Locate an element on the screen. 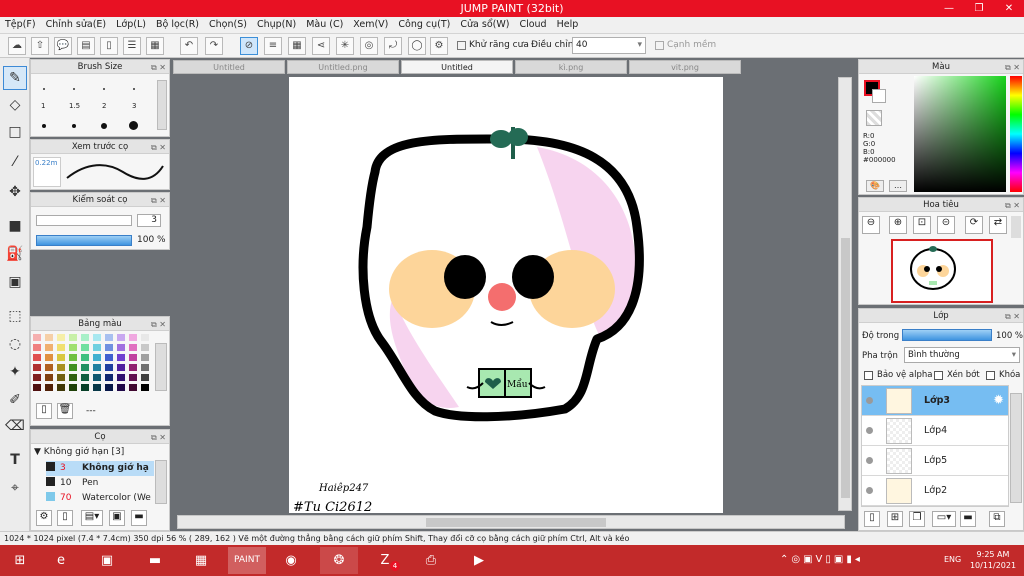  zalo-icon: Z4 is located at coordinates (385, 560).